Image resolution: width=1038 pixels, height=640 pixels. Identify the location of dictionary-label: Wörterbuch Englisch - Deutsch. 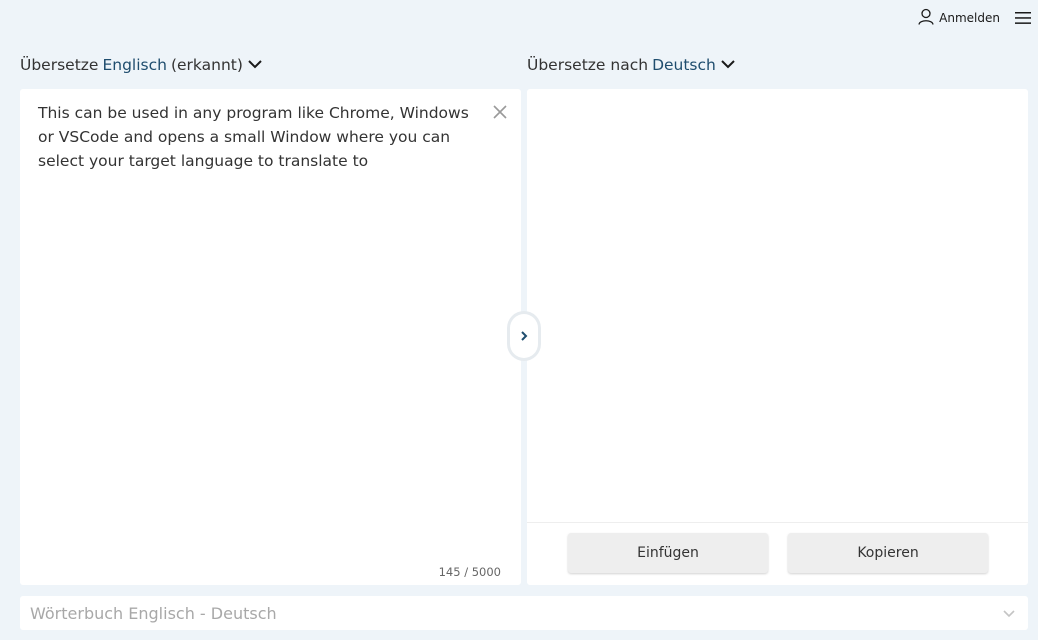
(153, 613).